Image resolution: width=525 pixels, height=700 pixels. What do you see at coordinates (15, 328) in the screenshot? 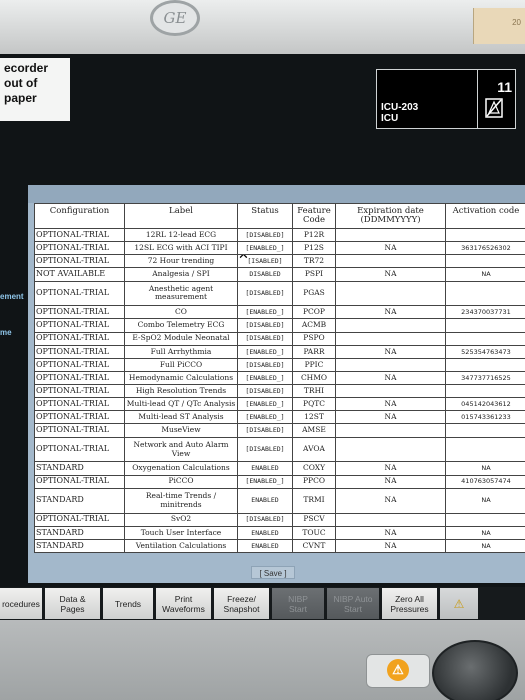
I see `side-labels: ement me` at bounding box center [15, 328].